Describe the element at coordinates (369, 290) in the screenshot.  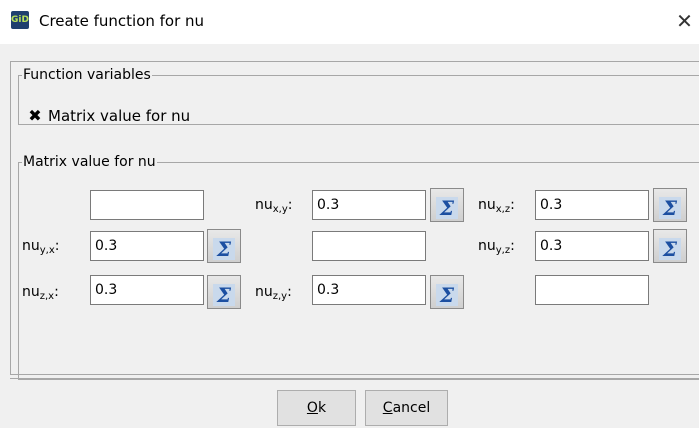
I see `nu-zy-input` at that location.